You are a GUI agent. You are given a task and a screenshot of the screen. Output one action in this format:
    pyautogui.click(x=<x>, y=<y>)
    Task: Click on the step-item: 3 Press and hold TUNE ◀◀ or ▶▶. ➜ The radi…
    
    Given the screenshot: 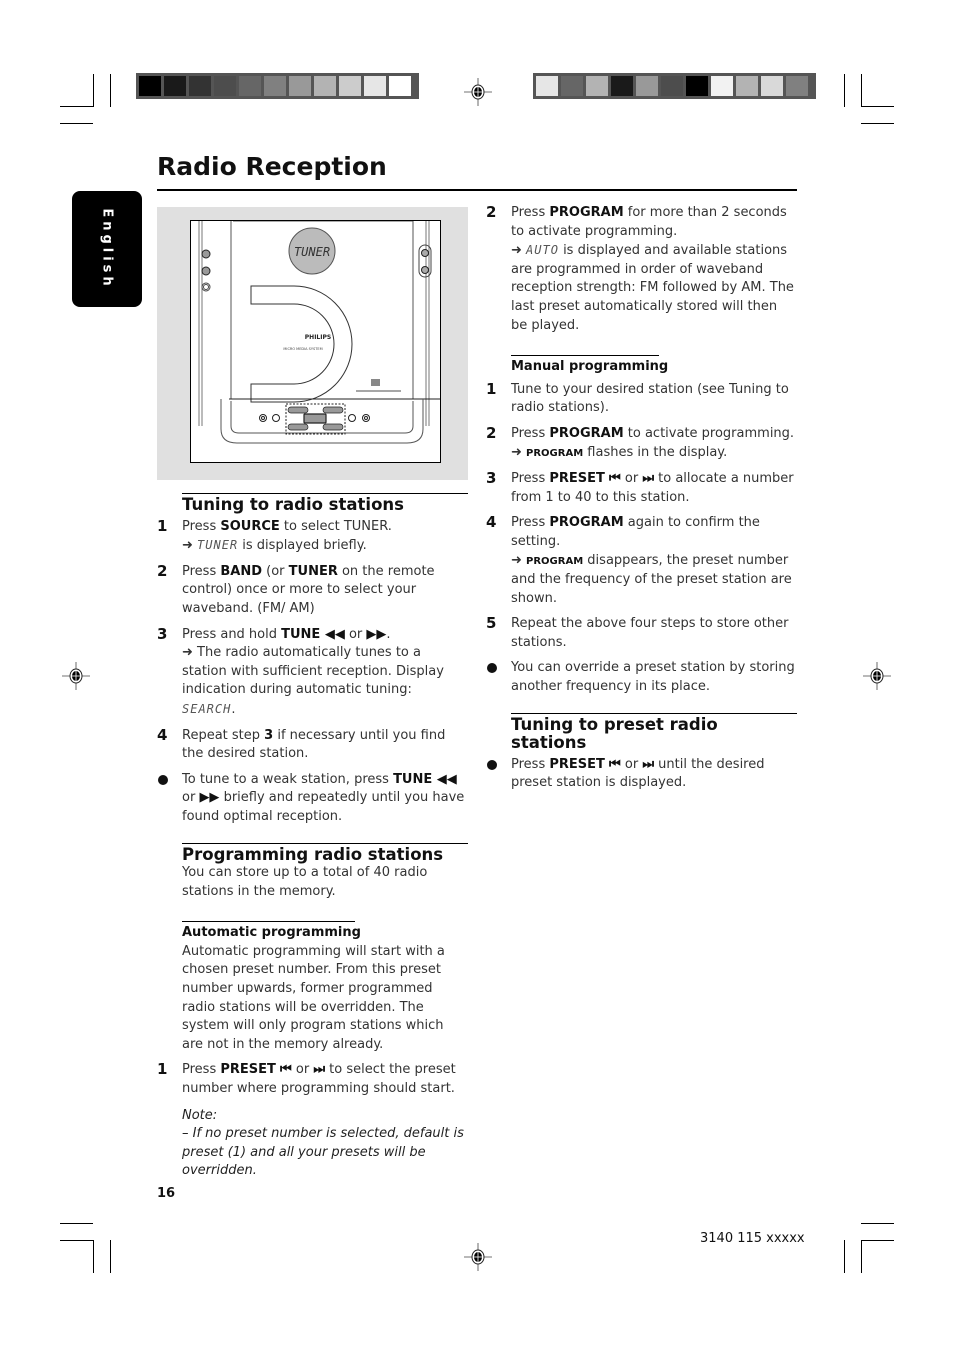 What is the action you would take?
    pyautogui.click(x=312, y=672)
    